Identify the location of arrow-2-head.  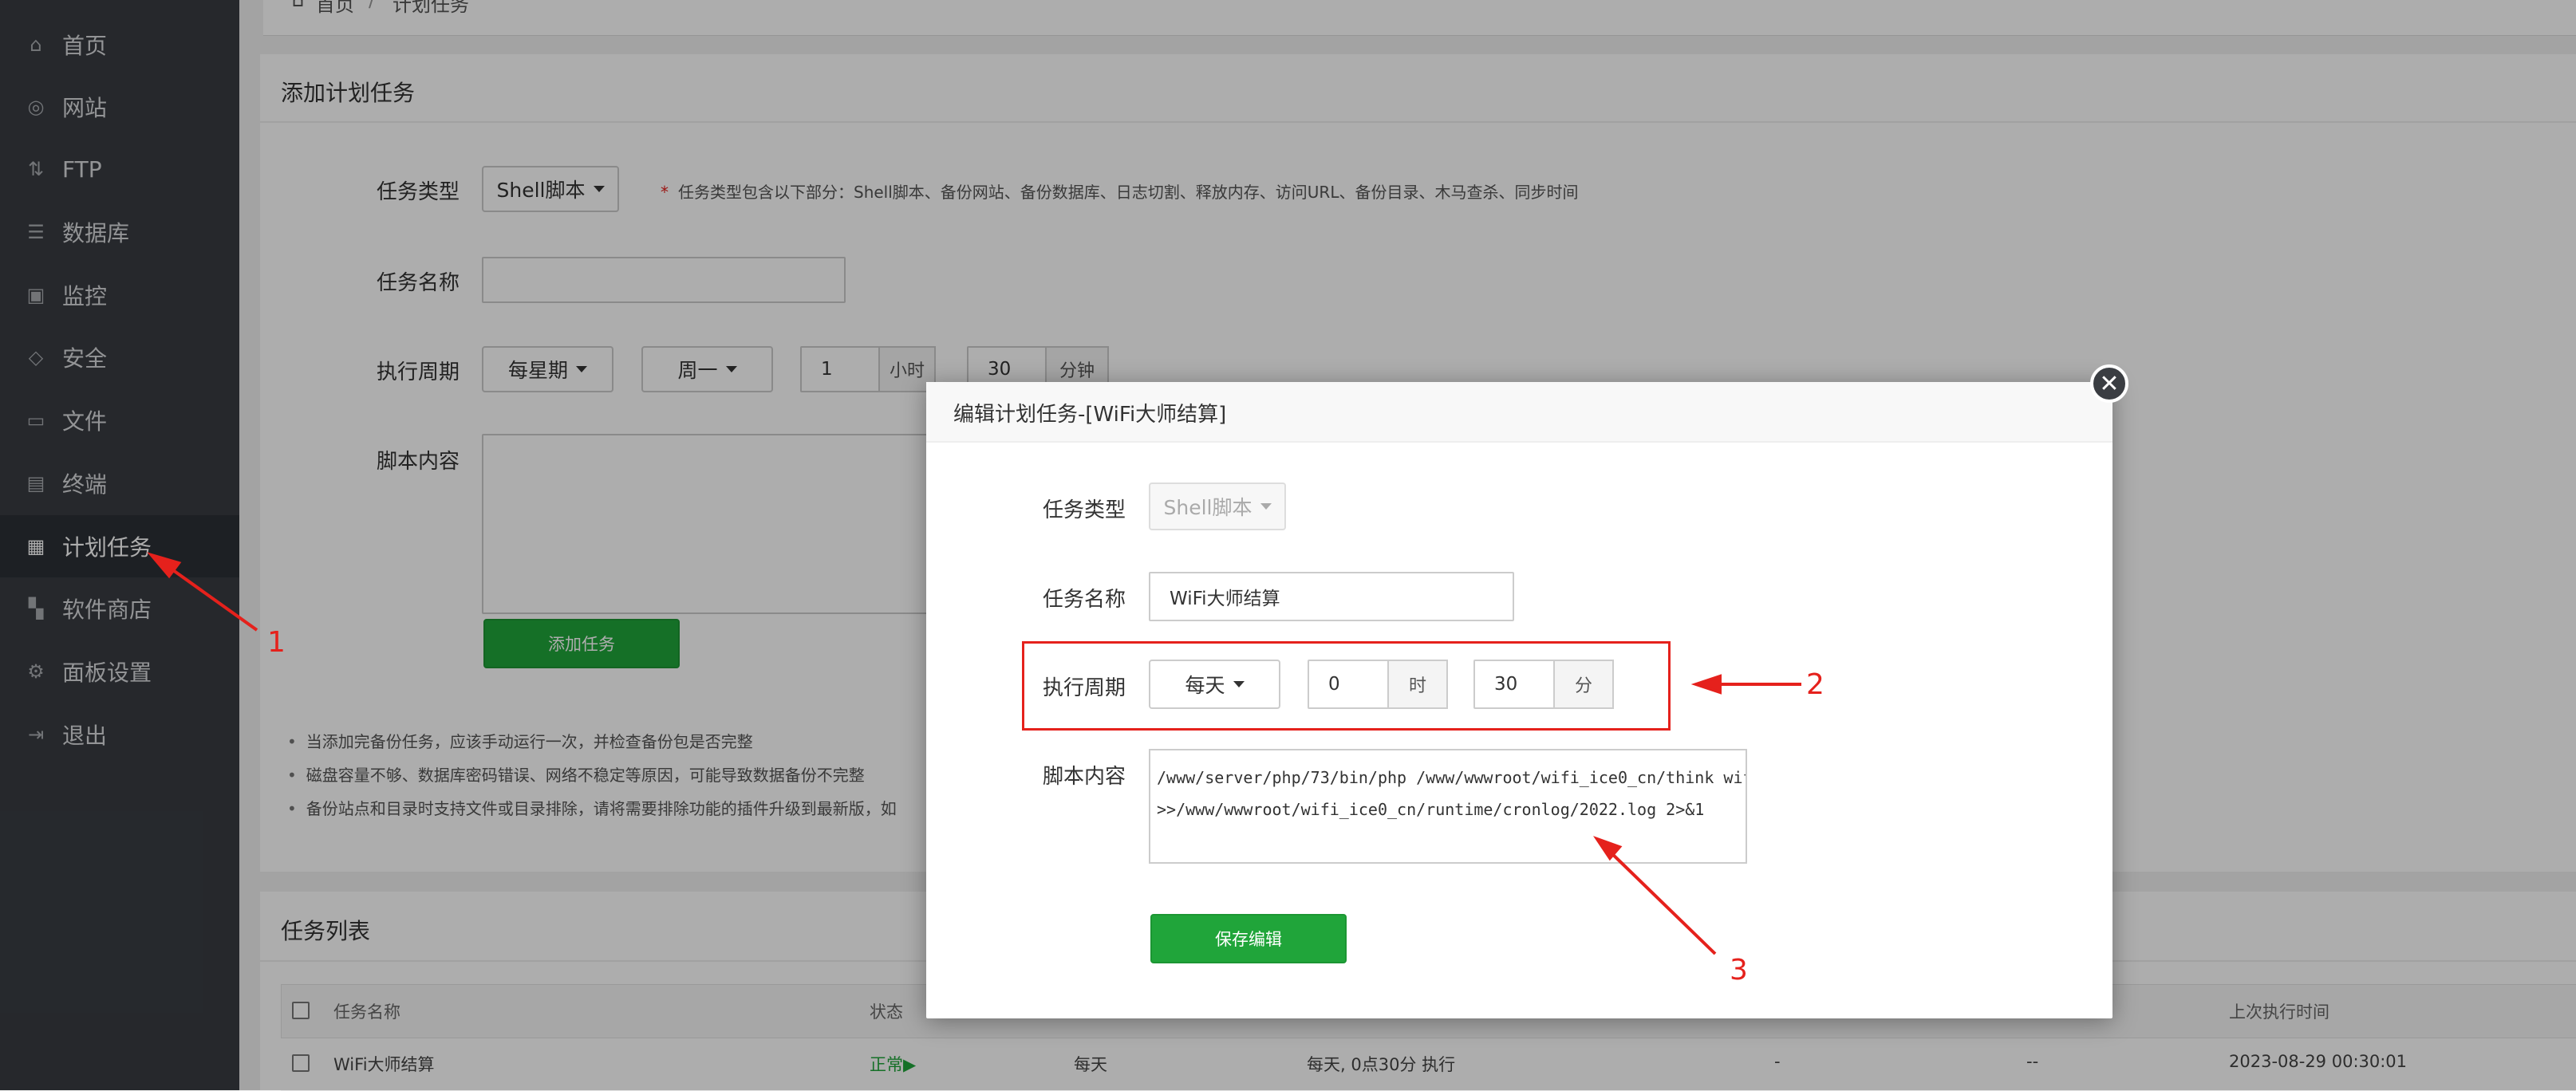
(1706, 685).